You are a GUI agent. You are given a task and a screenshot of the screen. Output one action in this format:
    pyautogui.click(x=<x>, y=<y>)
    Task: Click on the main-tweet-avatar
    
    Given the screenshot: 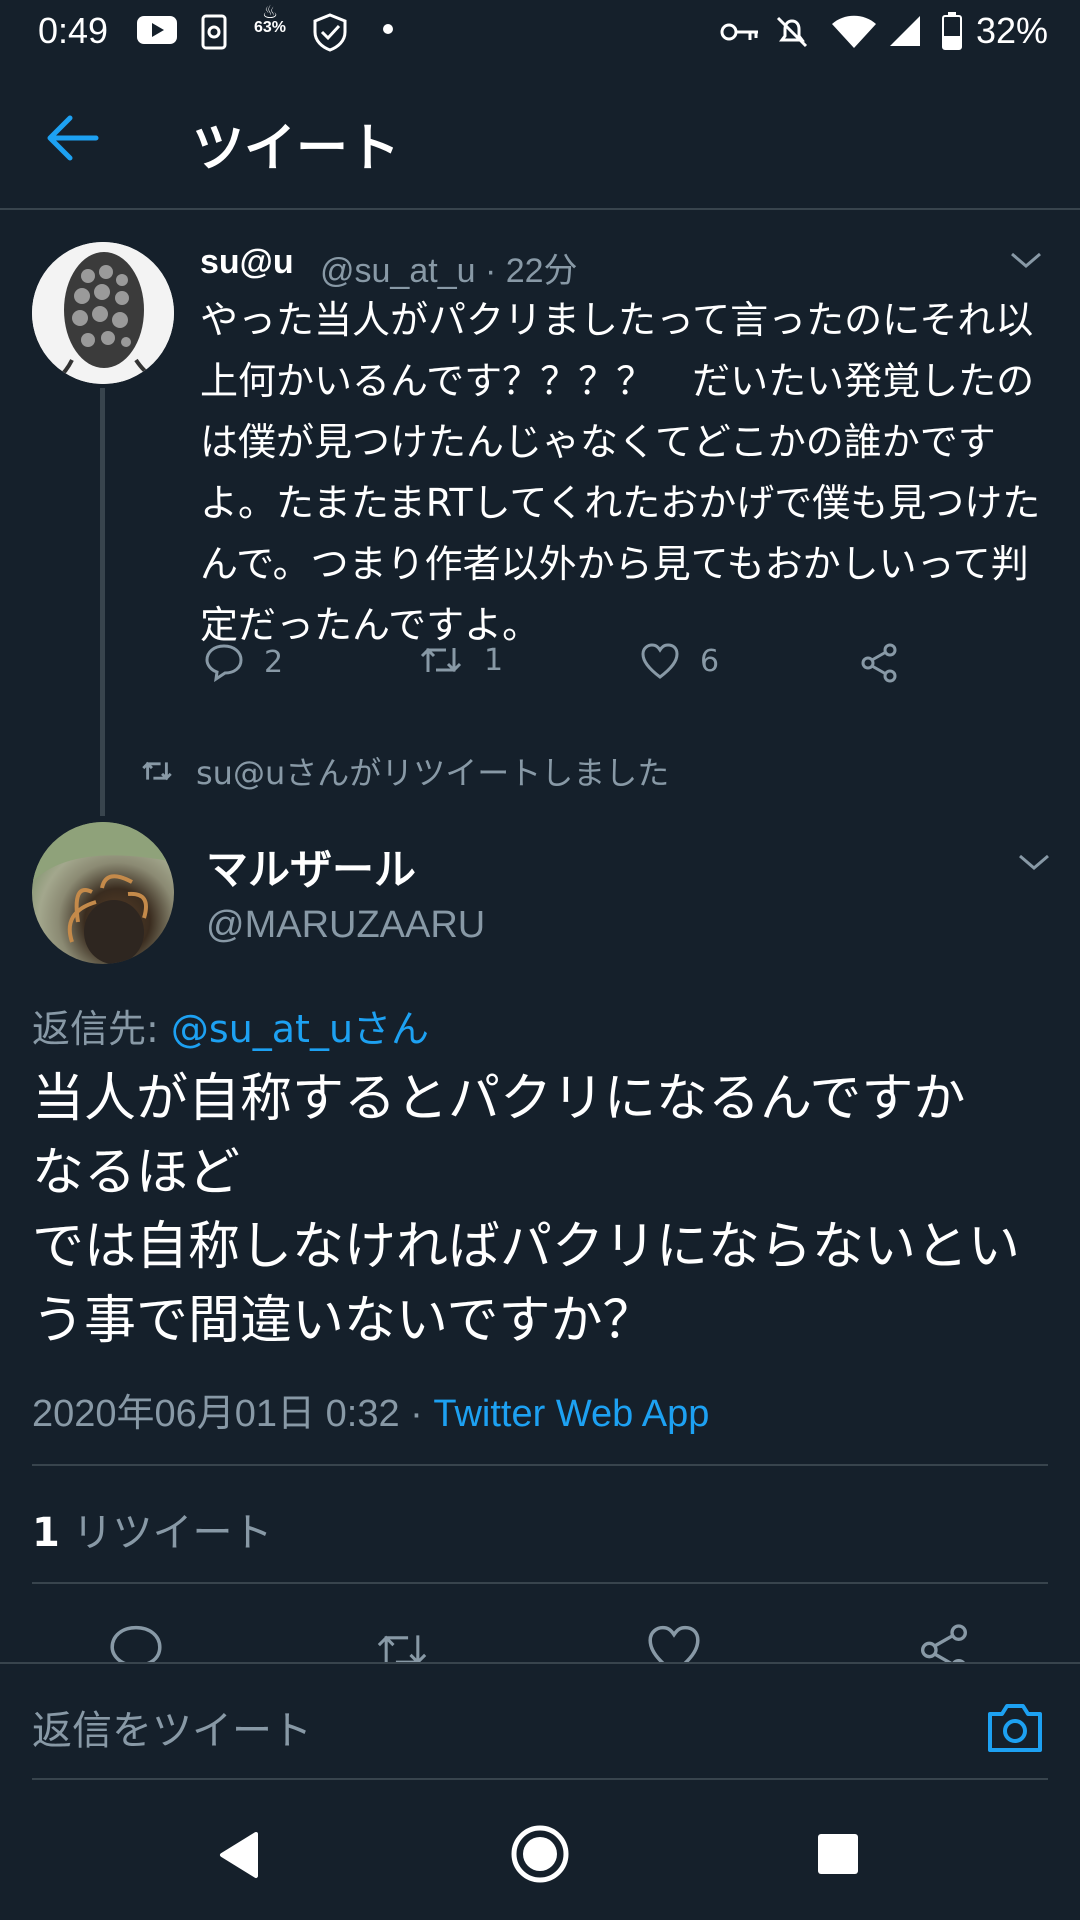 What is the action you would take?
    pyautogui.click(x=103, y=893)
    